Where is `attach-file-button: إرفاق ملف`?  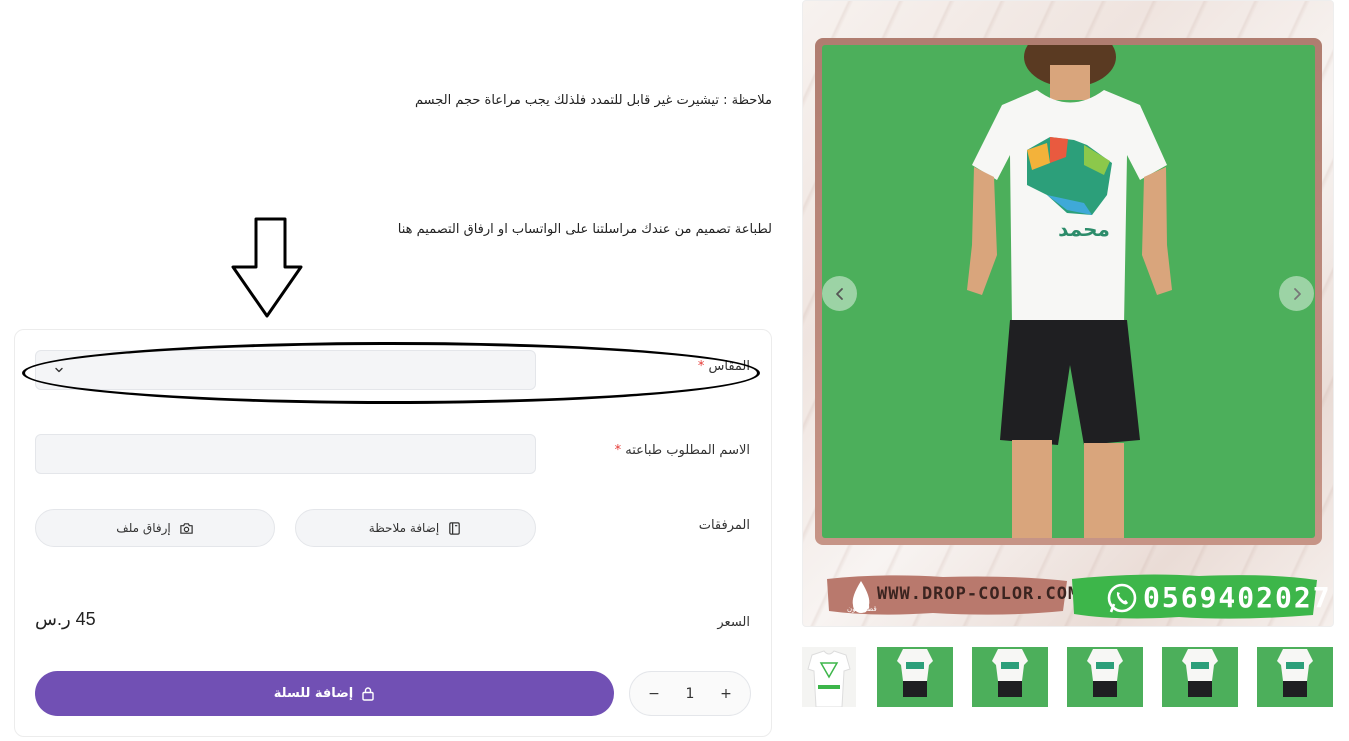
attach-file-button: إرفاق ملف is located at coordinates (155, 528).